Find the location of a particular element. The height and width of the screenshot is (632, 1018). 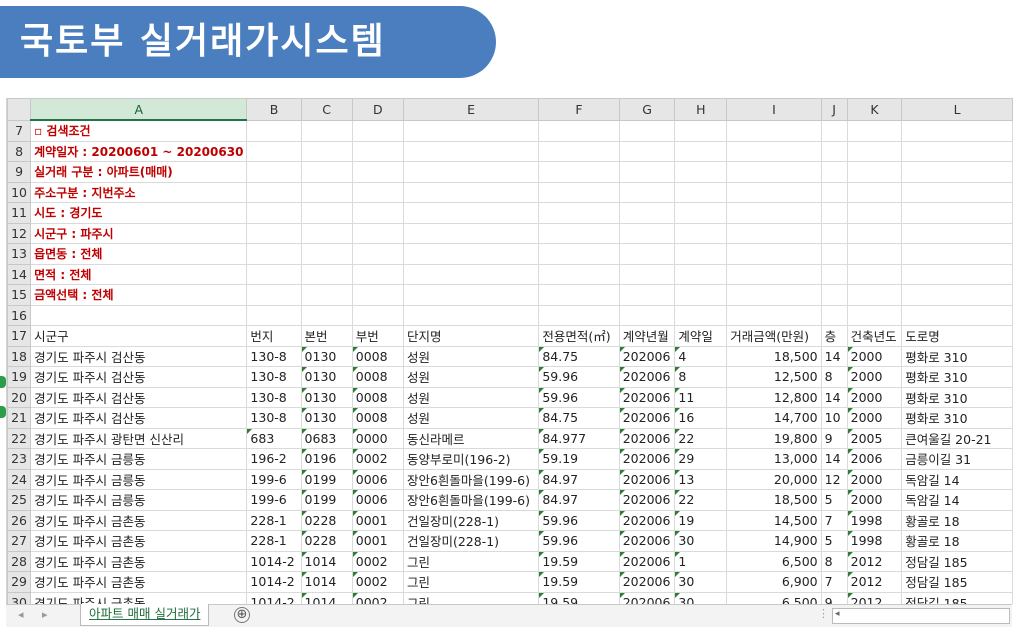

row-header: 27 is located at coordinates (19, 541).